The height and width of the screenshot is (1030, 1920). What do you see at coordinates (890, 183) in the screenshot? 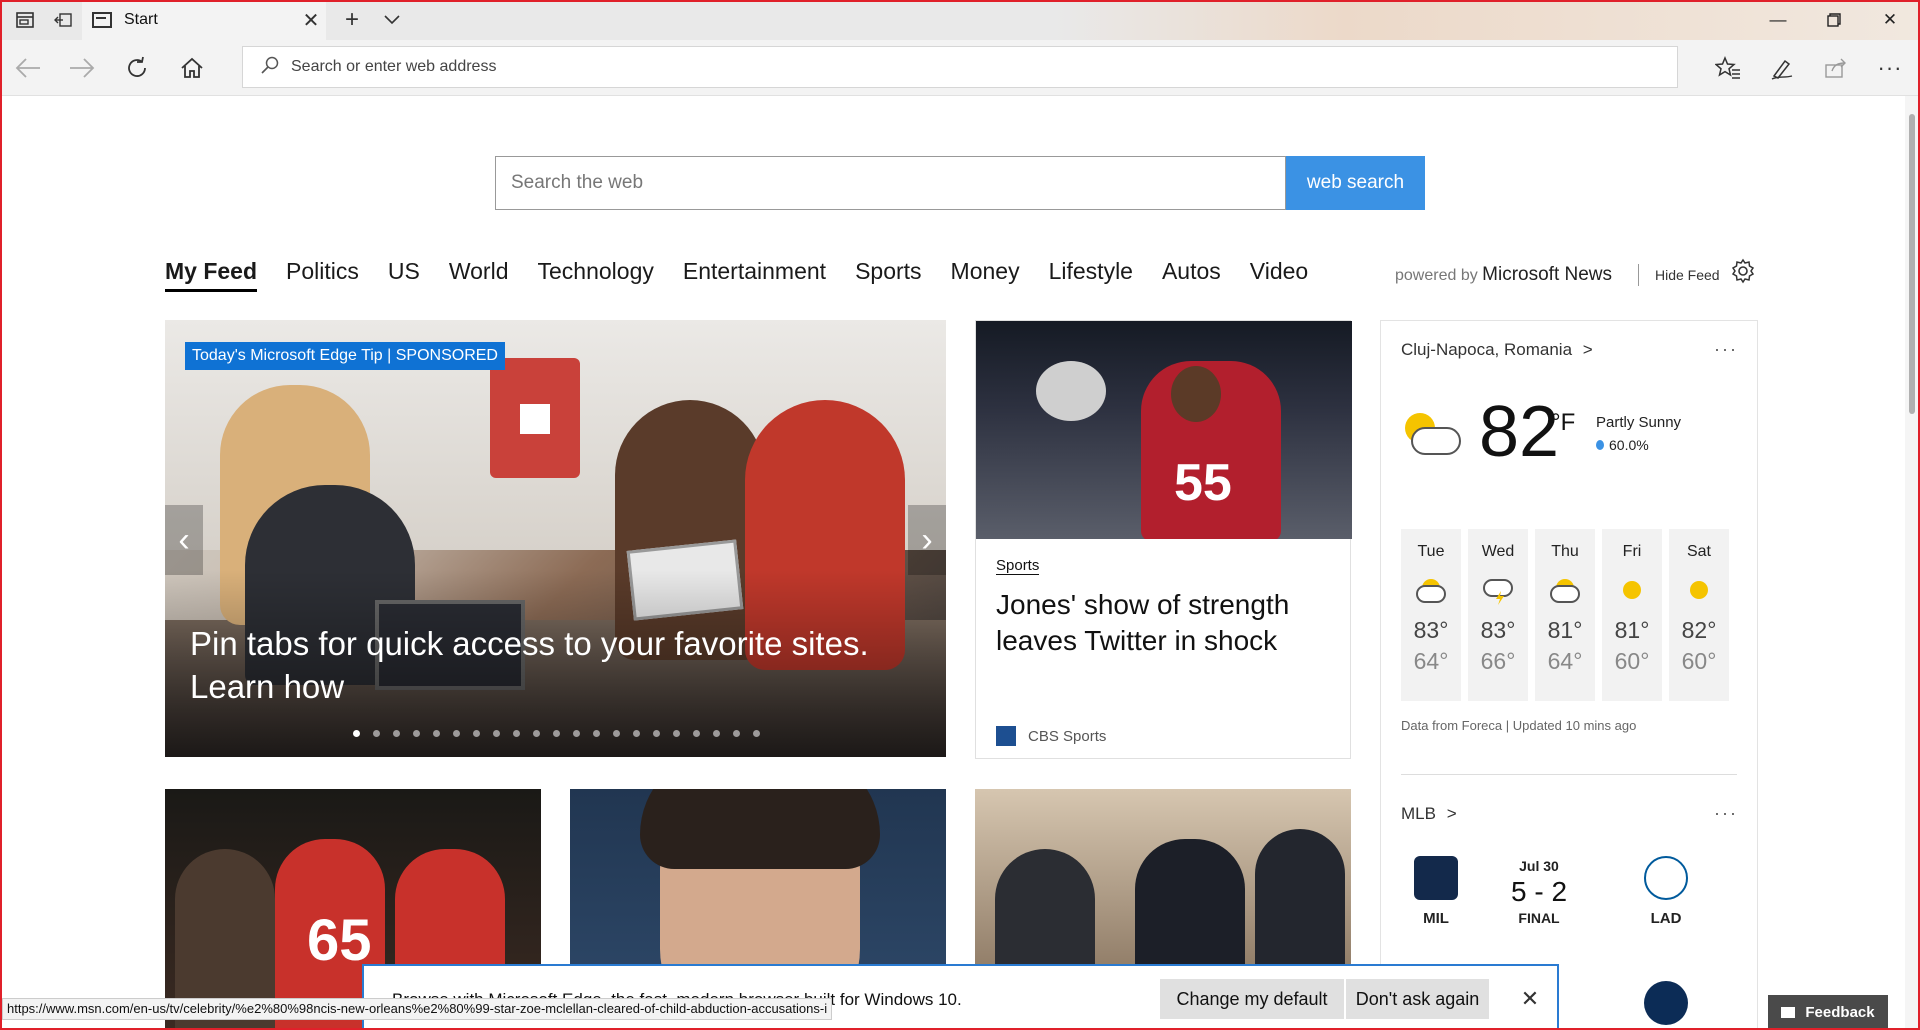
I see `web-search-input: Search the web` at bounding box center [890, 183].